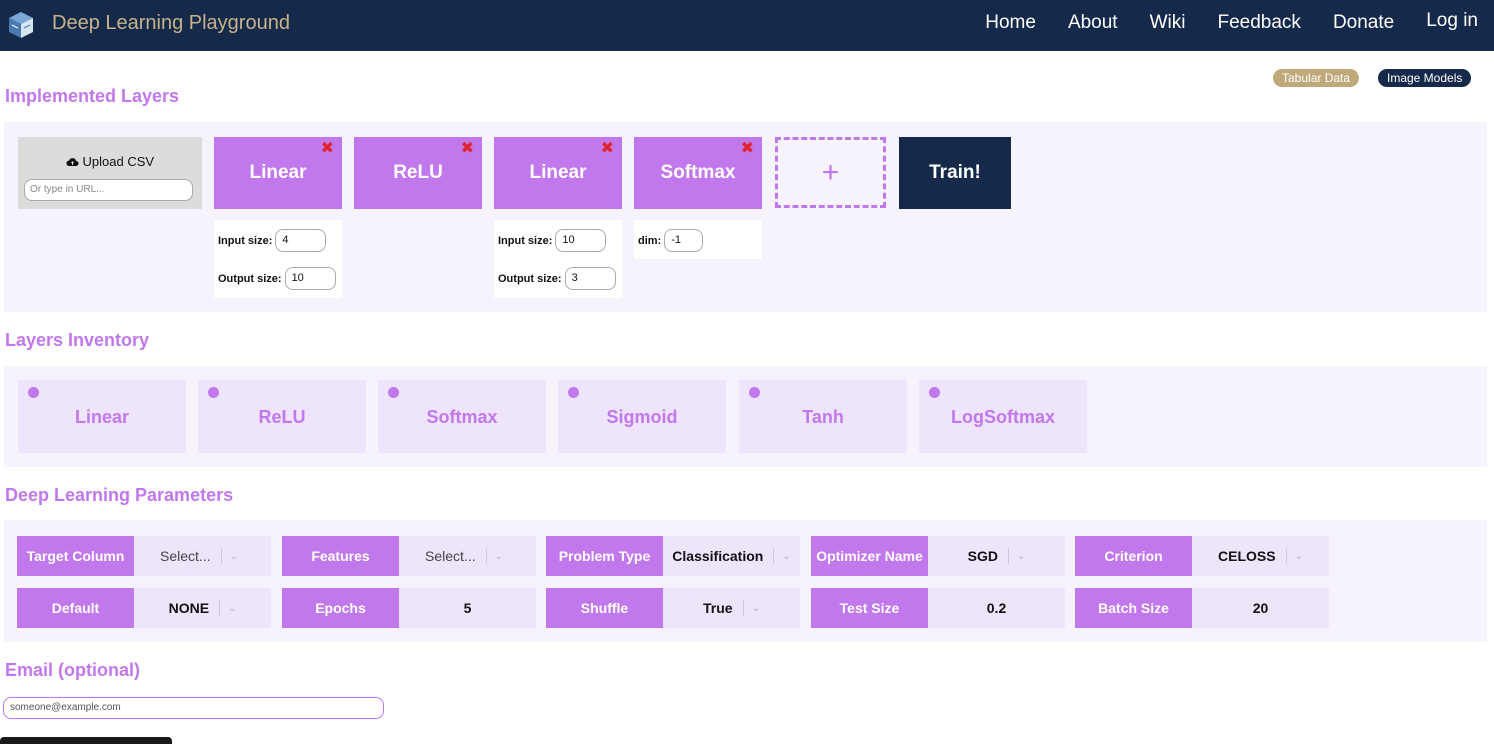  Describe the element at coordinates (590, 278) in the screenshot. I see `output-size-field: 3` at that location.